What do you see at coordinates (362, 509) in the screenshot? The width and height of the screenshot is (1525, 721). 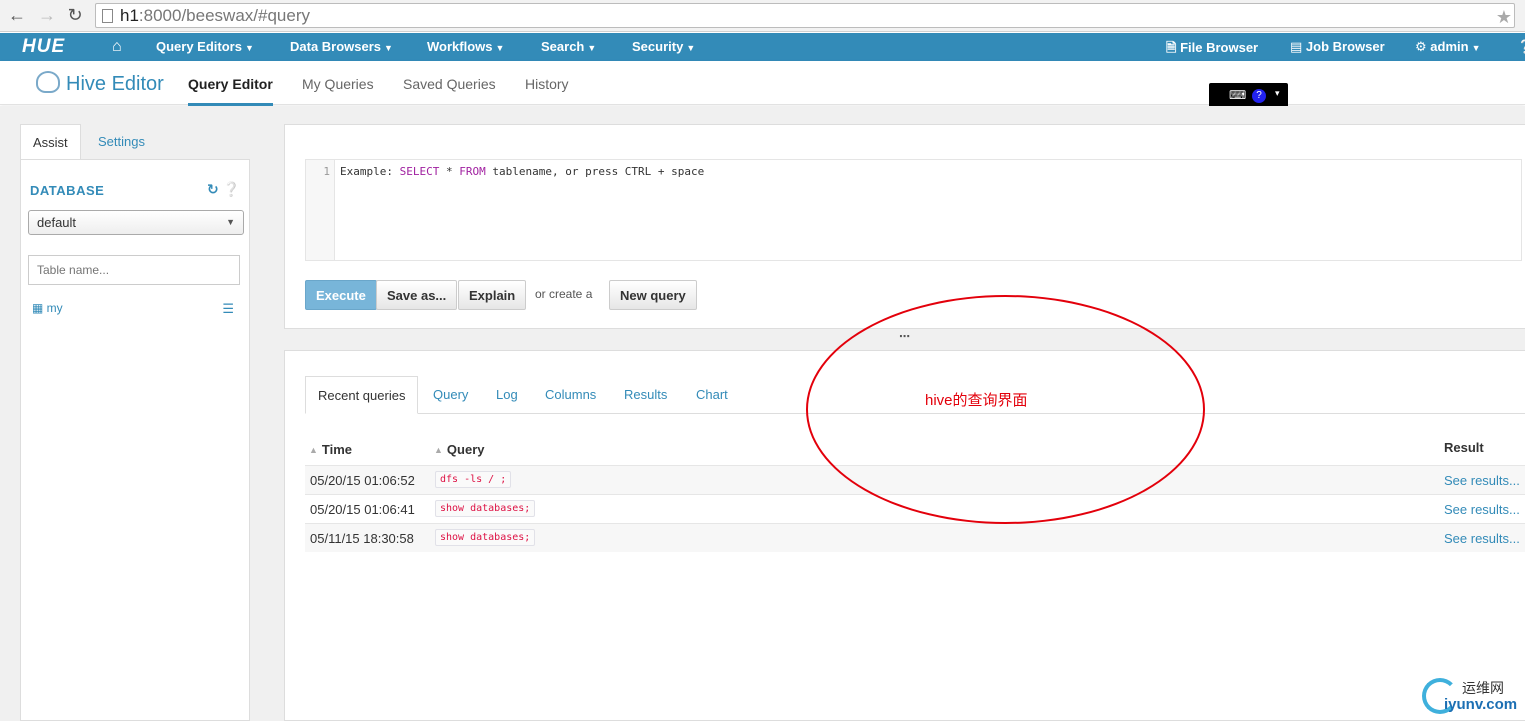 I see `row-time: 05/20/15 01:06:41` at bounding box center [362, 509].